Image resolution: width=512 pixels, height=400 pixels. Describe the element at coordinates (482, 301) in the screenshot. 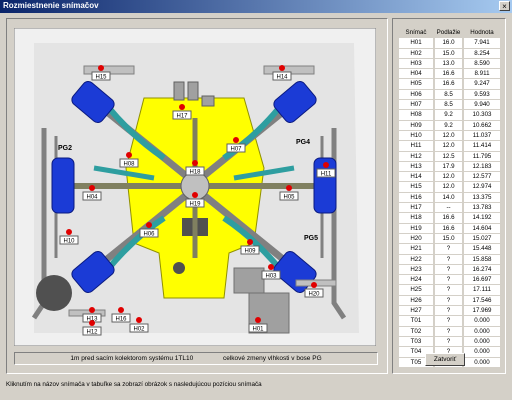

I see `value-cell: 17.546` at that location.